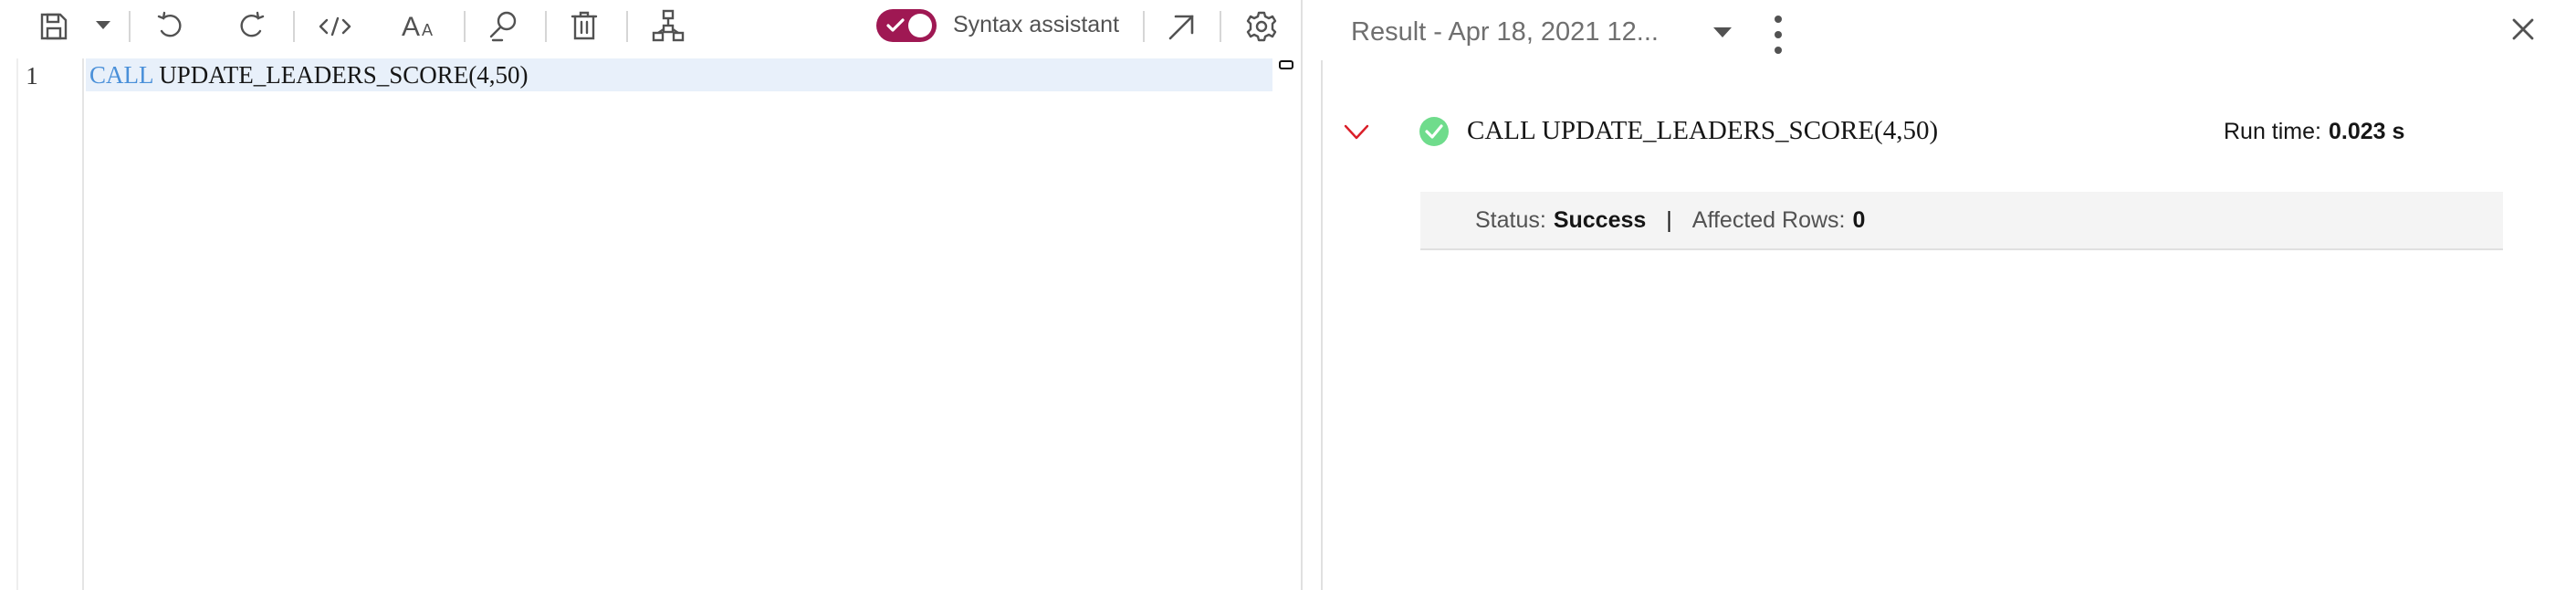  Describe the element at coordinates (907, 26) in the screenshot. I see `syntax-assistant-toggle` at that location.